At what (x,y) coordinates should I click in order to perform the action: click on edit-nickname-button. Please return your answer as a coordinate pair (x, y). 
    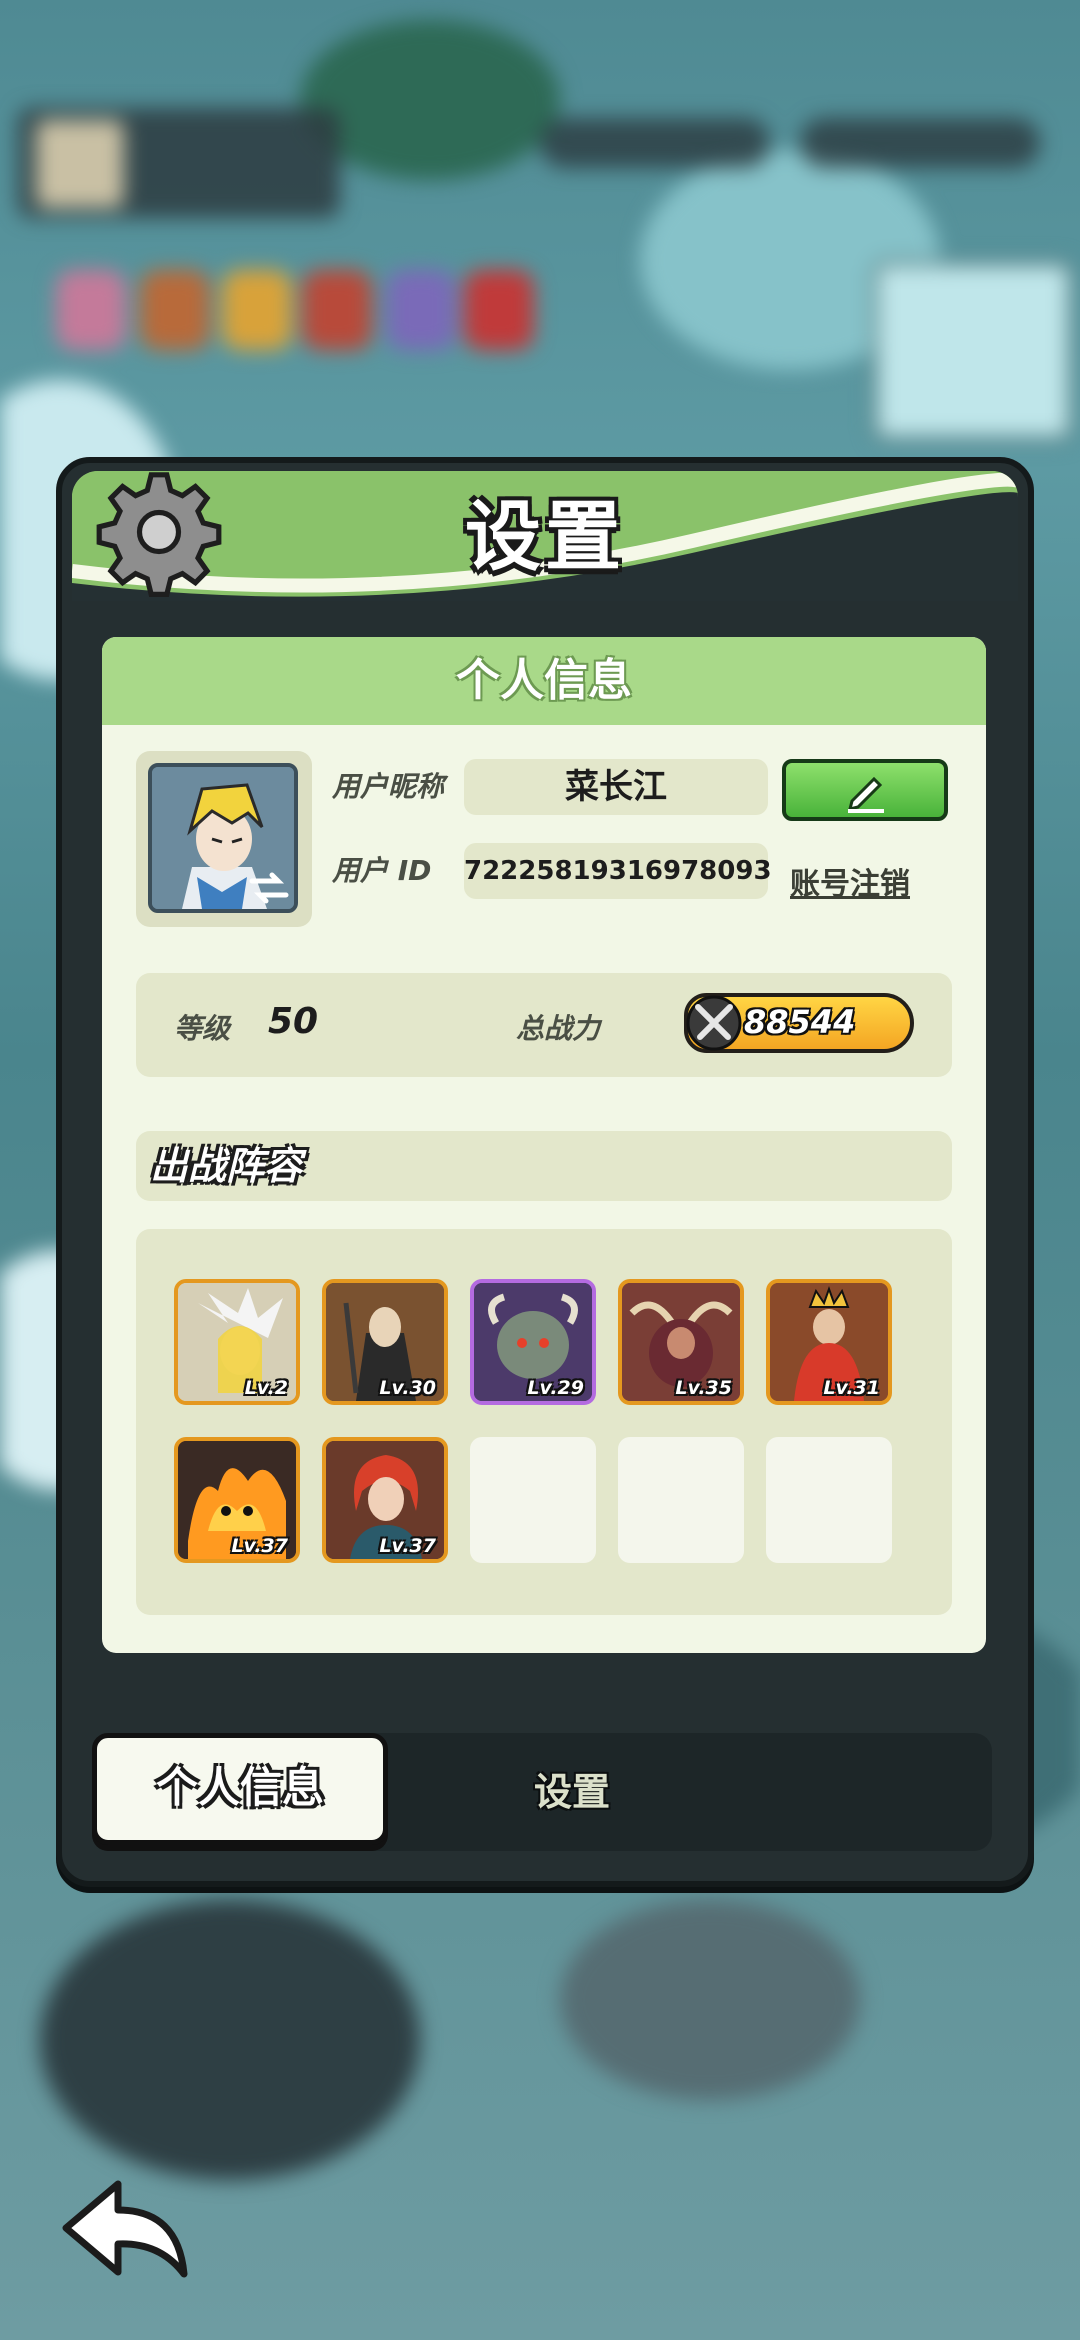
    Looking at the image, I should click on (865, 790).